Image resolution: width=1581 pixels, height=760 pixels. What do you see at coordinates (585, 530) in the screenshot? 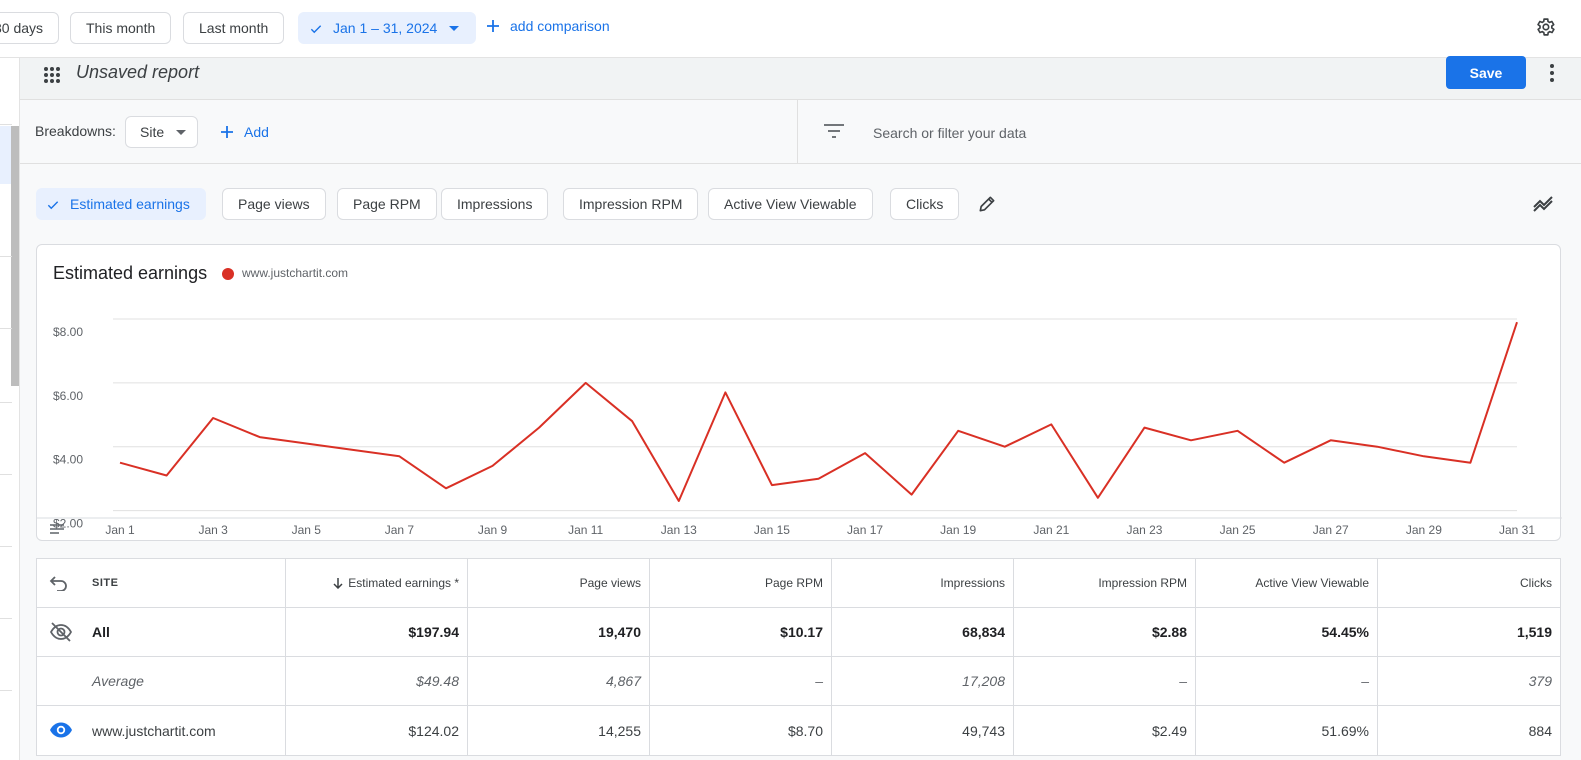
I see `x-tick-label: Jan 11` at bounding box center [585, 530].